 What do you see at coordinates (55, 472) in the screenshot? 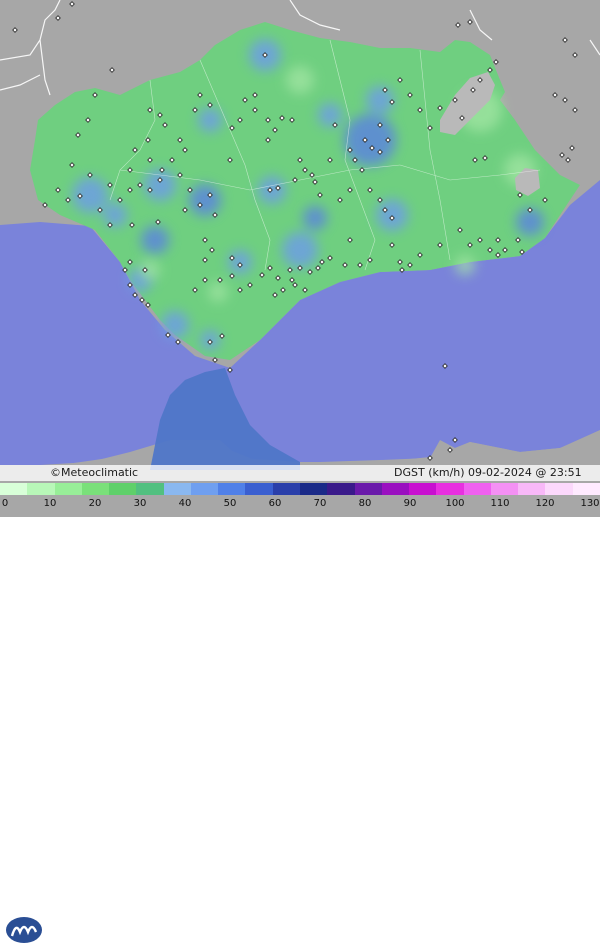
I see `copyright-symbol: ©` at bounding box center [55, 472].